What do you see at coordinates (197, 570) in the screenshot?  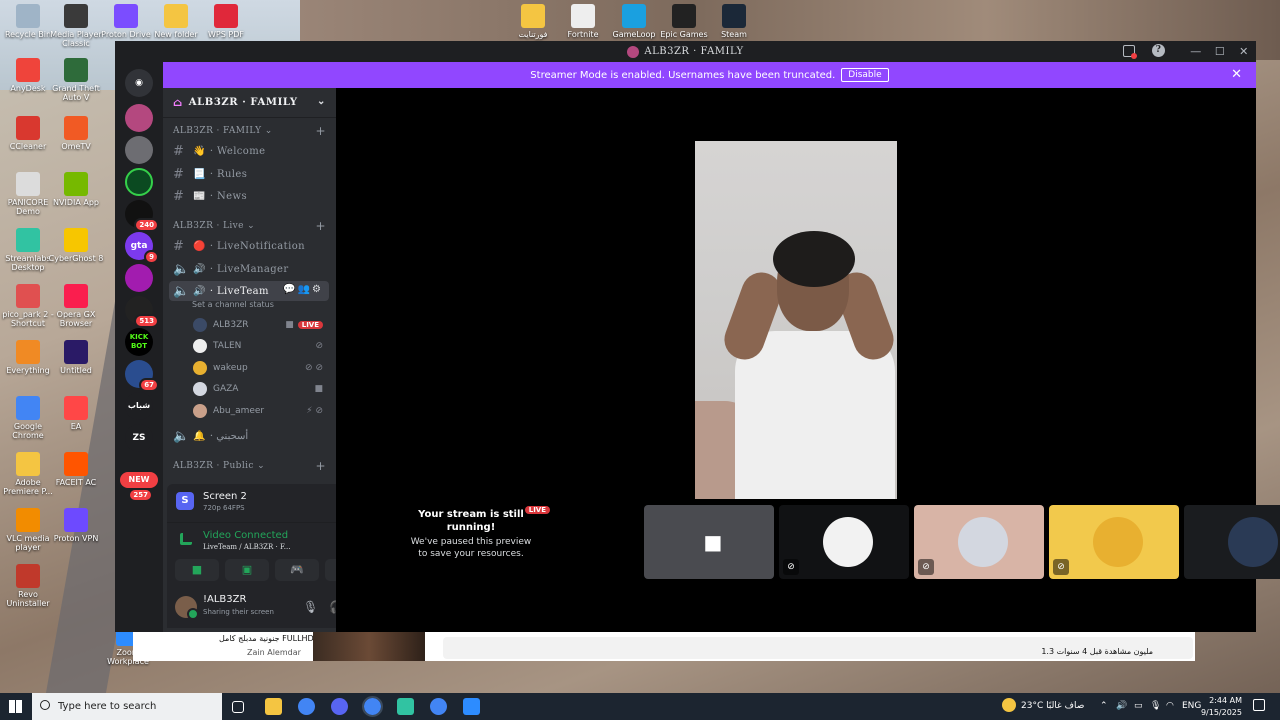 I see `camera-button: ■` at bounding box center [197, 570].